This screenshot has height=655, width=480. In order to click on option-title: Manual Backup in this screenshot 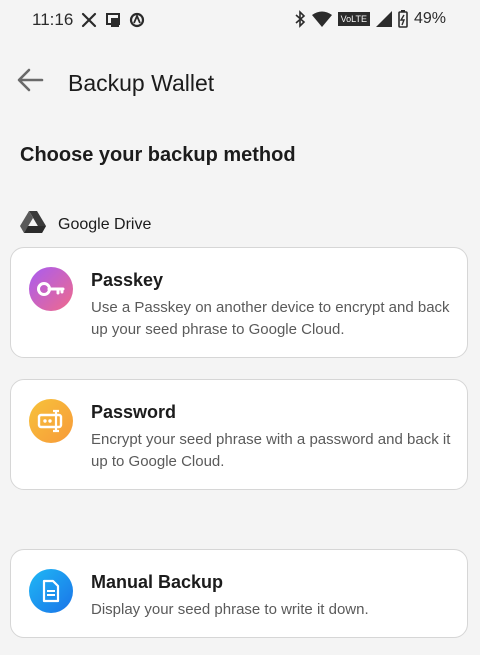, I will do `click(157, 582)`.